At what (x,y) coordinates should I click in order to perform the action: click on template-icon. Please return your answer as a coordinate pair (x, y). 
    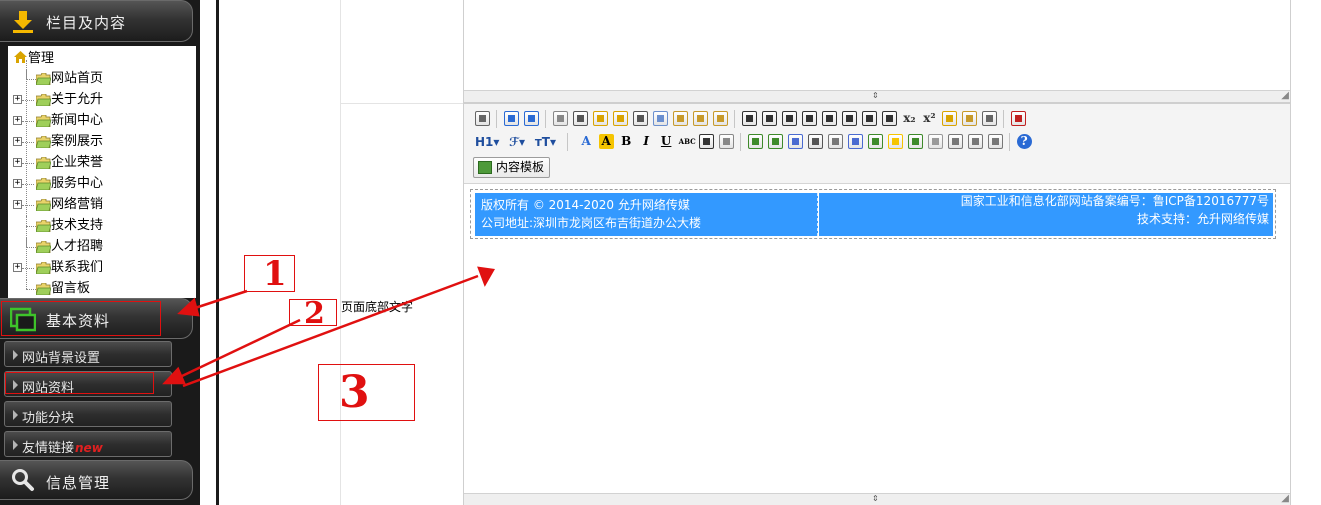
    Looking at the image, I should click on (600, 119).